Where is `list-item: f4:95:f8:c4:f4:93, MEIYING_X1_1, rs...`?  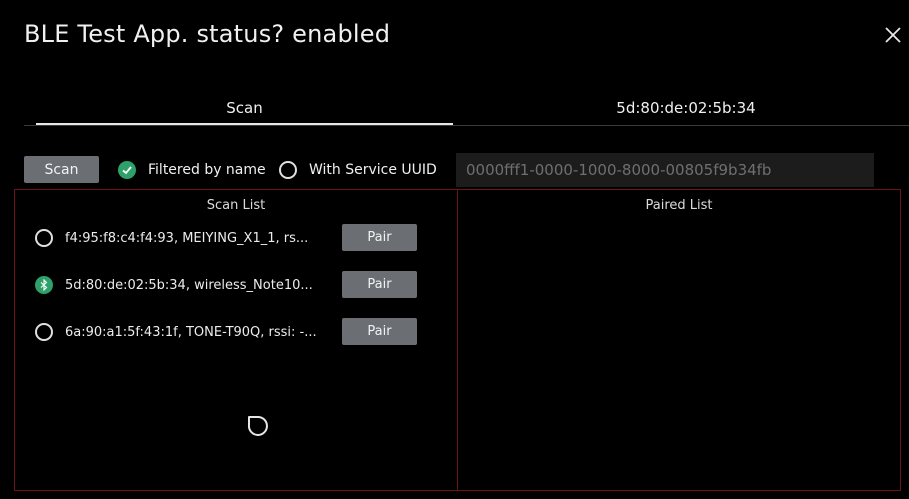 list-item: f4:95:f8:c4:f4:93, MEIYING_X1_1, rs... is located at coordinates (177, 238).